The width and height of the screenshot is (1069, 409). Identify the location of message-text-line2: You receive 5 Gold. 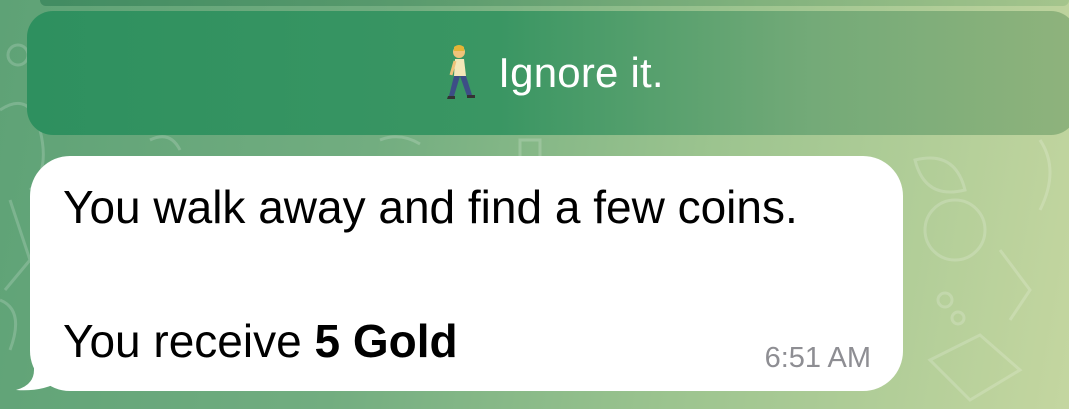
(260, 341).